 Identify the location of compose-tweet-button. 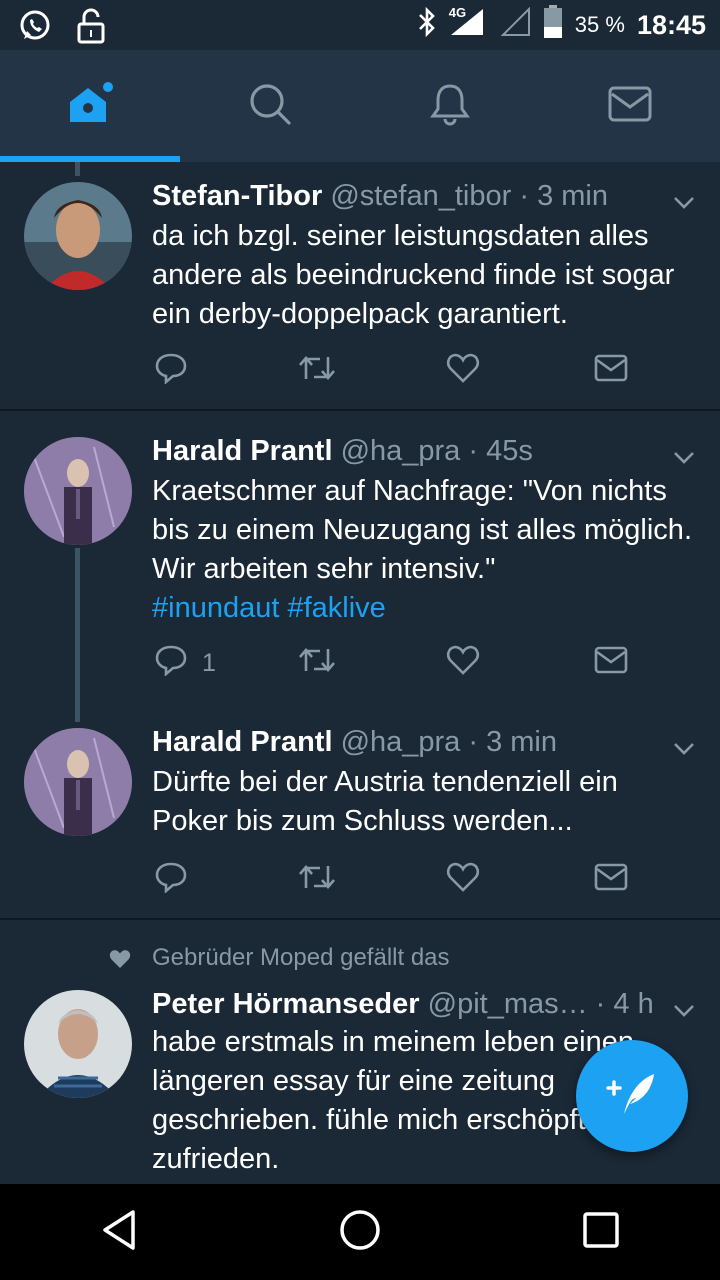
(632, 1096).